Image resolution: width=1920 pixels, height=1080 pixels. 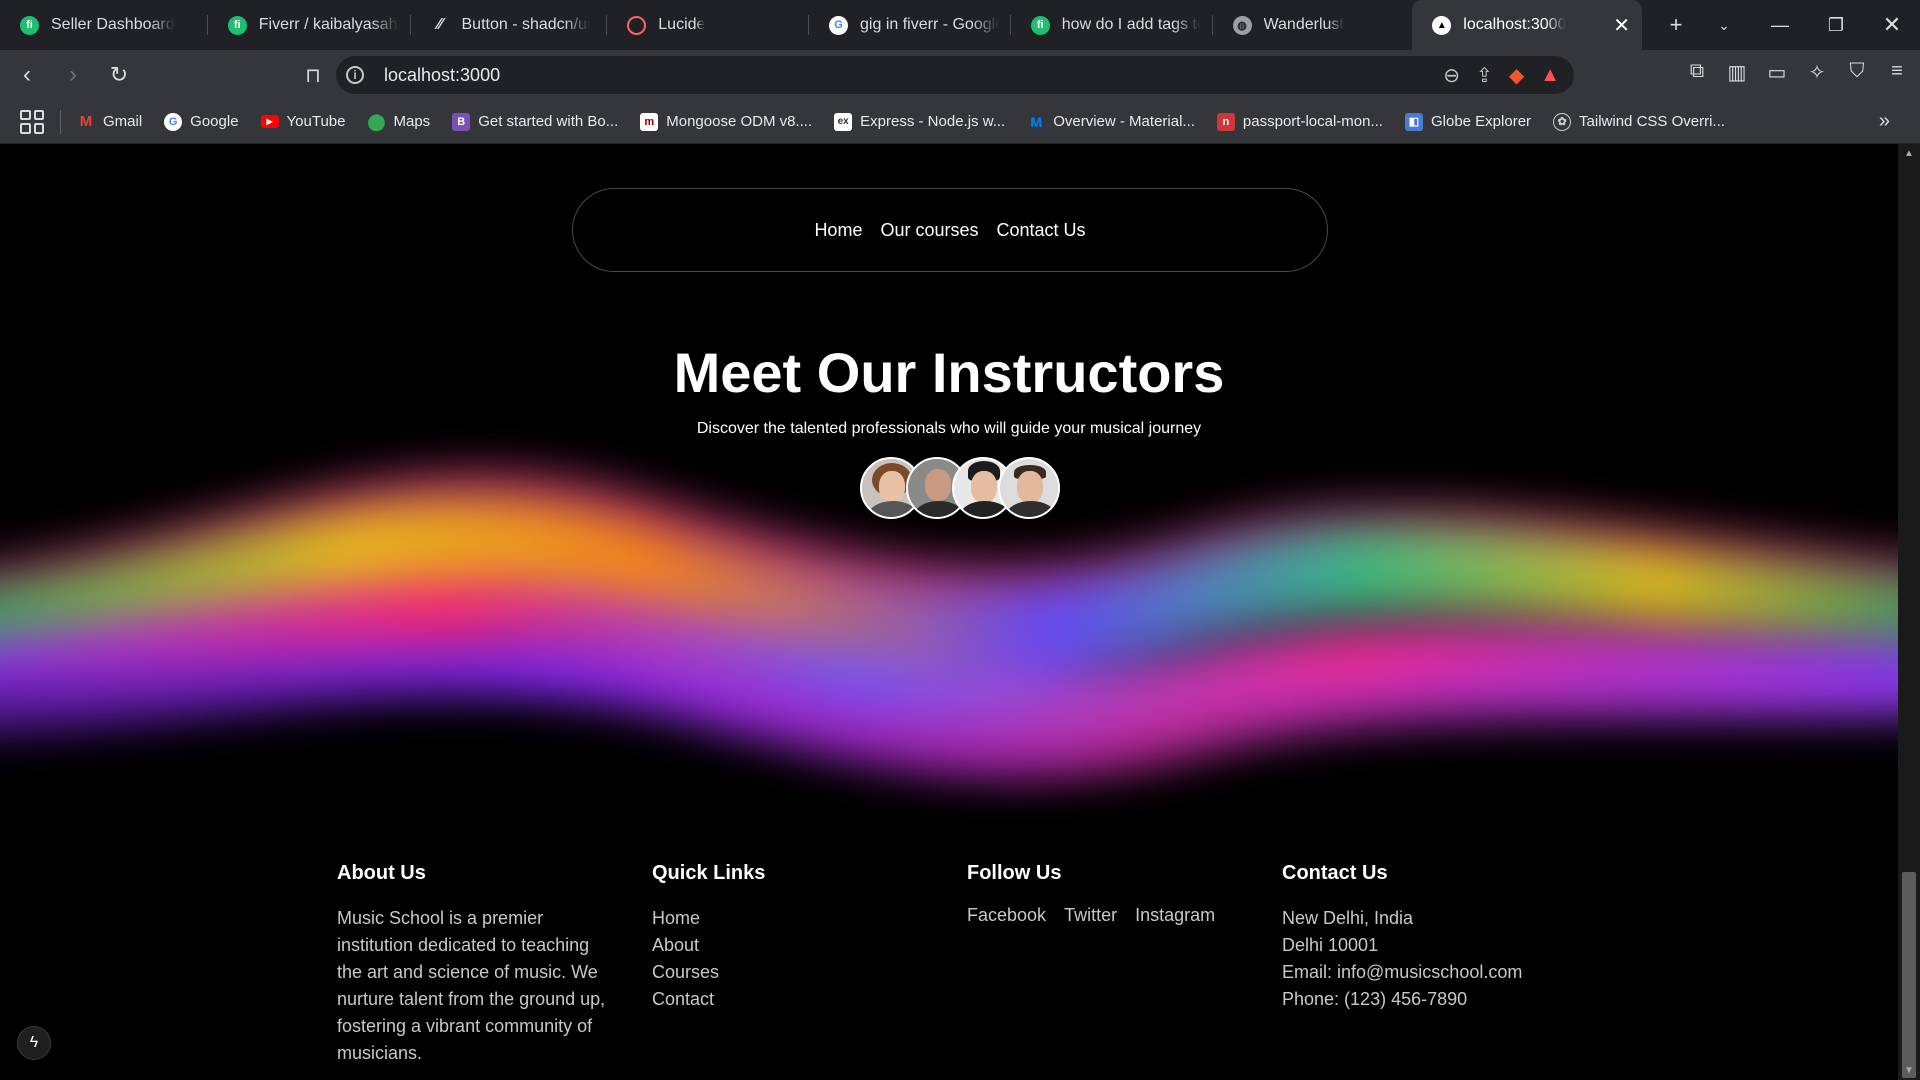 What do you see at coordinates (355, 75) in the screenshot?
I see `site-info-icon: i` at bounding box center [355, 75].